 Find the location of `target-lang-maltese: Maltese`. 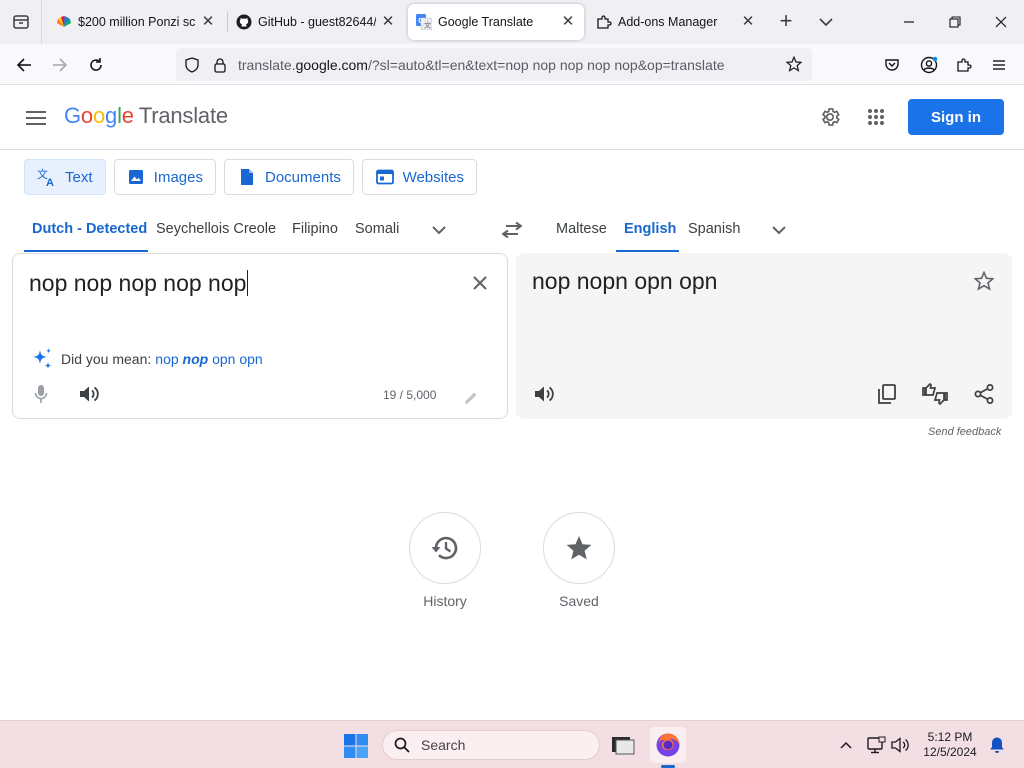

target-lang-maltese: Maltese is located at coordinates (581, 229).